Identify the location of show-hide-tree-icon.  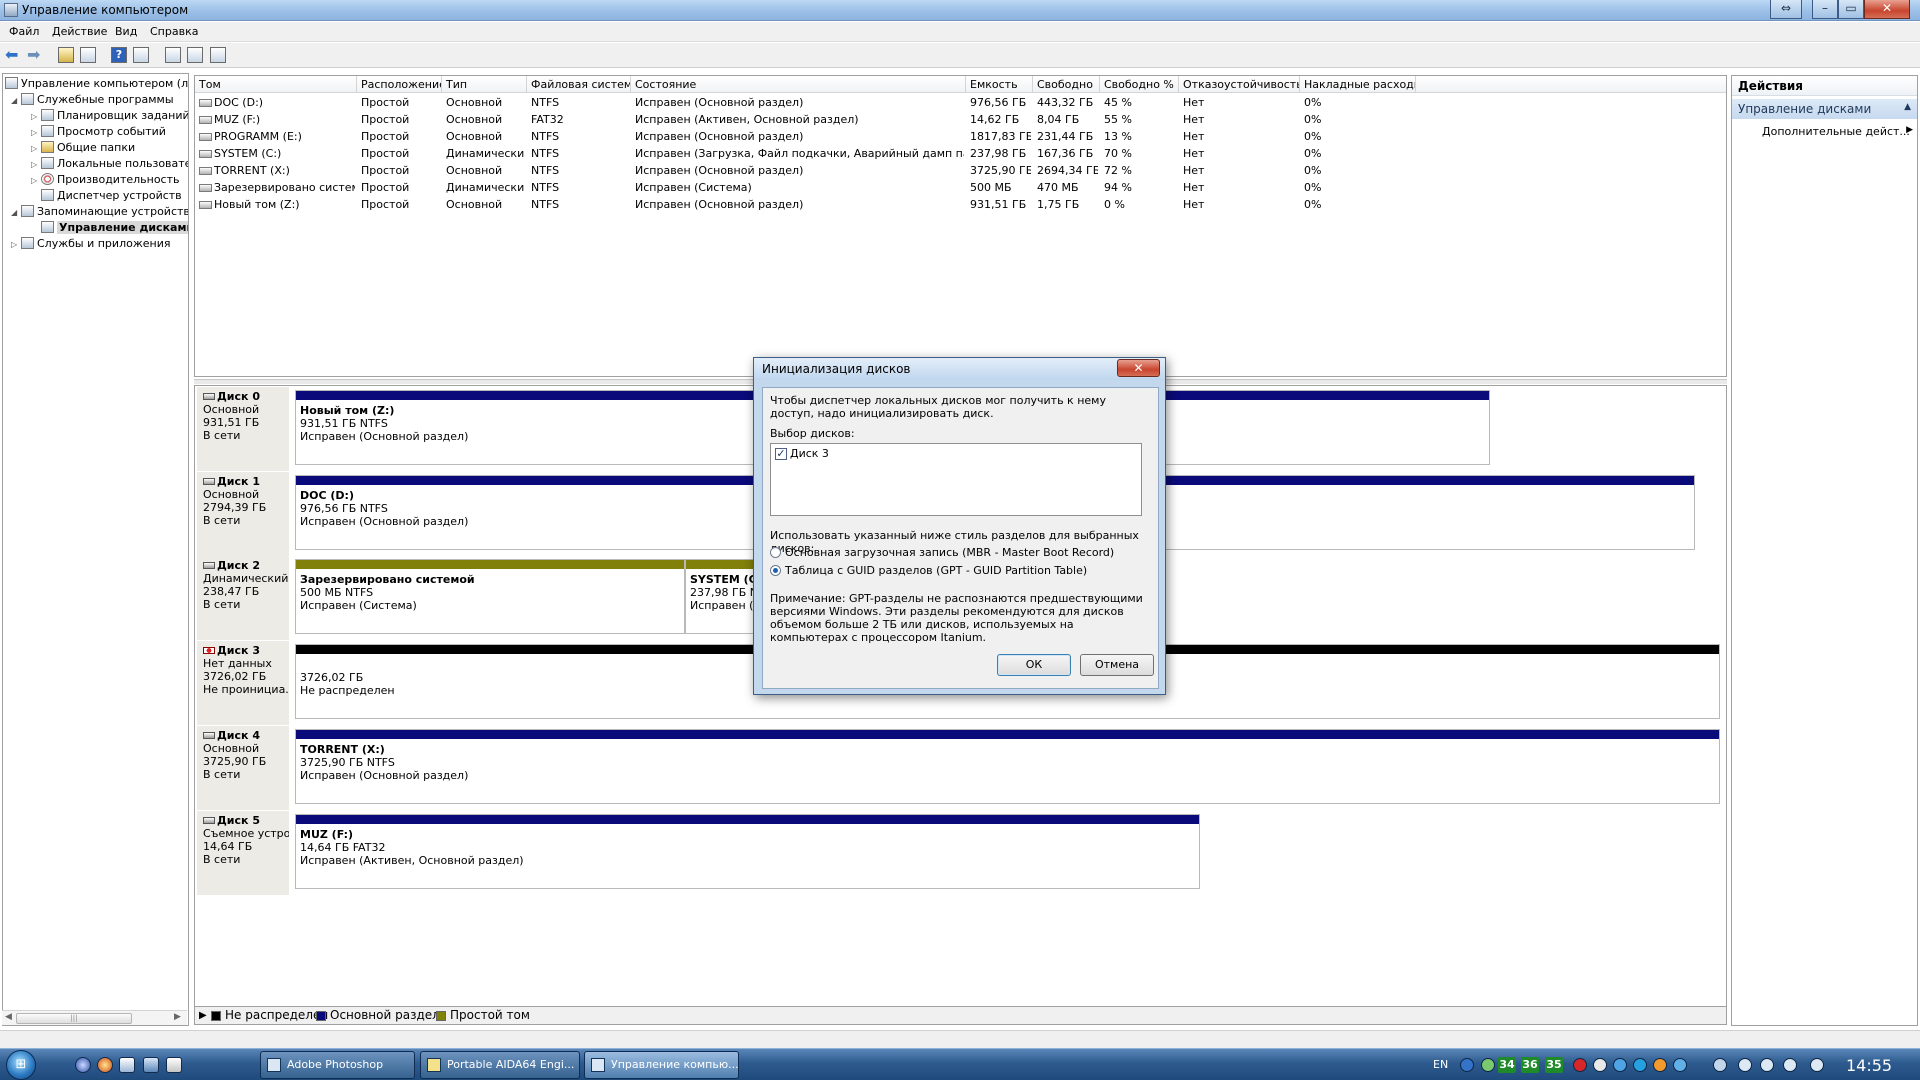
(88, 55).